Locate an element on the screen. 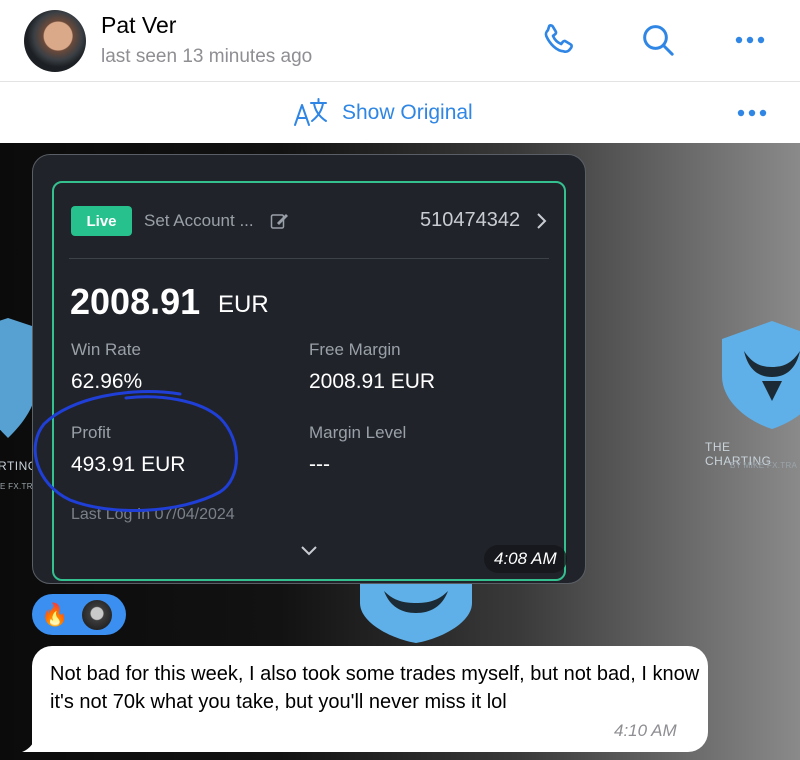  search-icon is located at coordinates (658, 40).